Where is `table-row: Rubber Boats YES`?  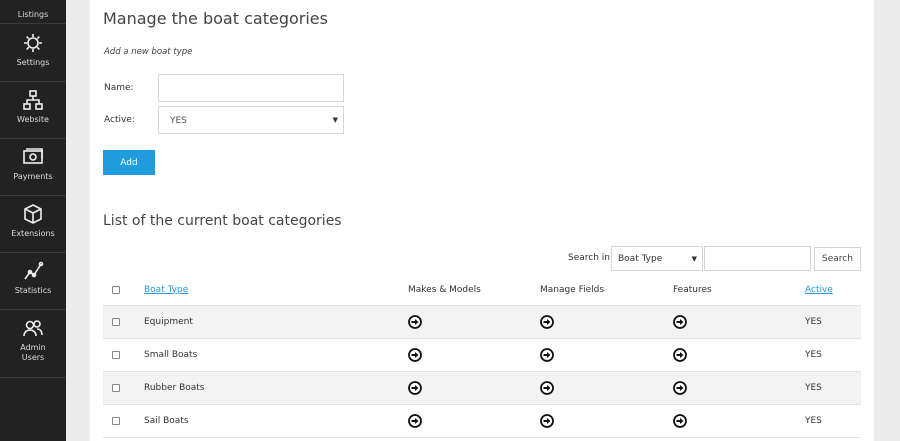
table-row: Rubber Boats YES is located at coordinates (482, 388).